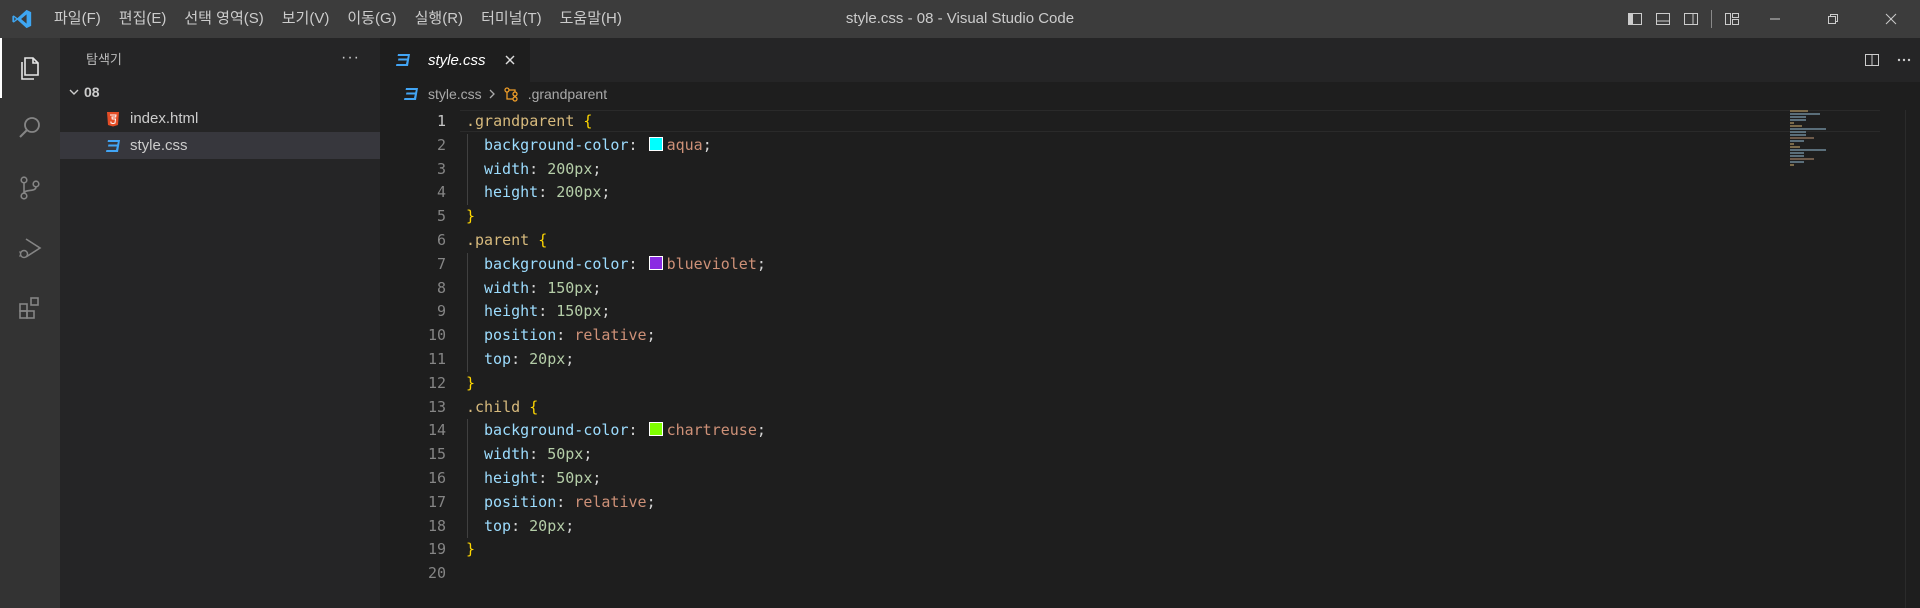 Image resolution: width=1920 pixels, height=608 pixels. What do you see at coordinates (220, 118) in the screenshot?
I see `file-item-index-html: index.html` at bounding box center [220, 118].